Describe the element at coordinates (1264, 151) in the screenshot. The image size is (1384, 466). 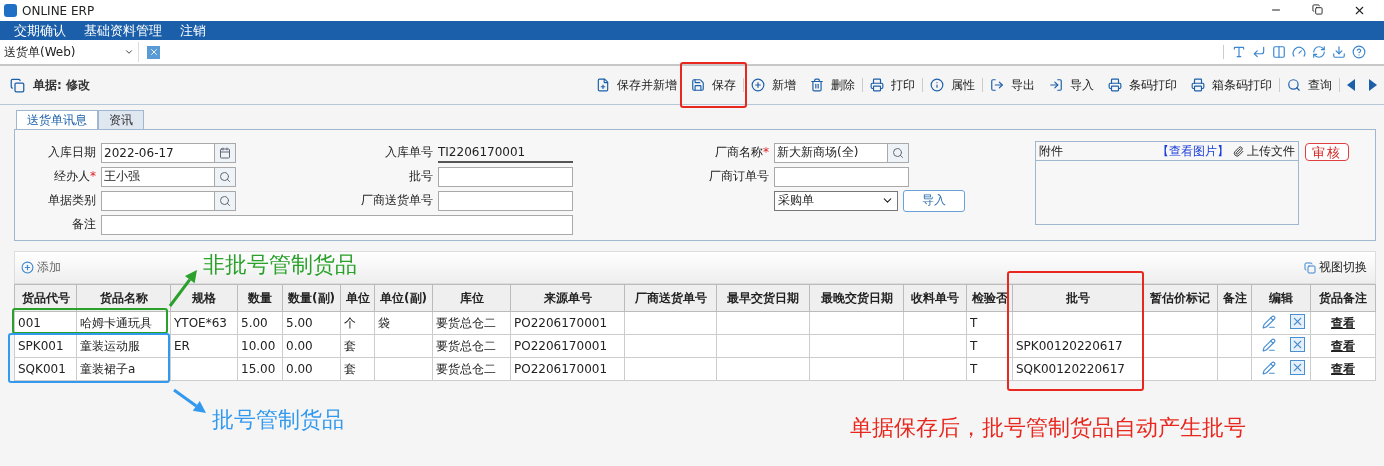
I see `upload-link: 上传文件` at that location.